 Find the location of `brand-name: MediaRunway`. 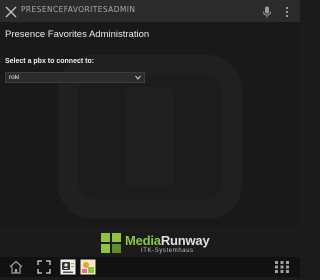

brand-name: MediaRunway is located at coordinates (167, 240).